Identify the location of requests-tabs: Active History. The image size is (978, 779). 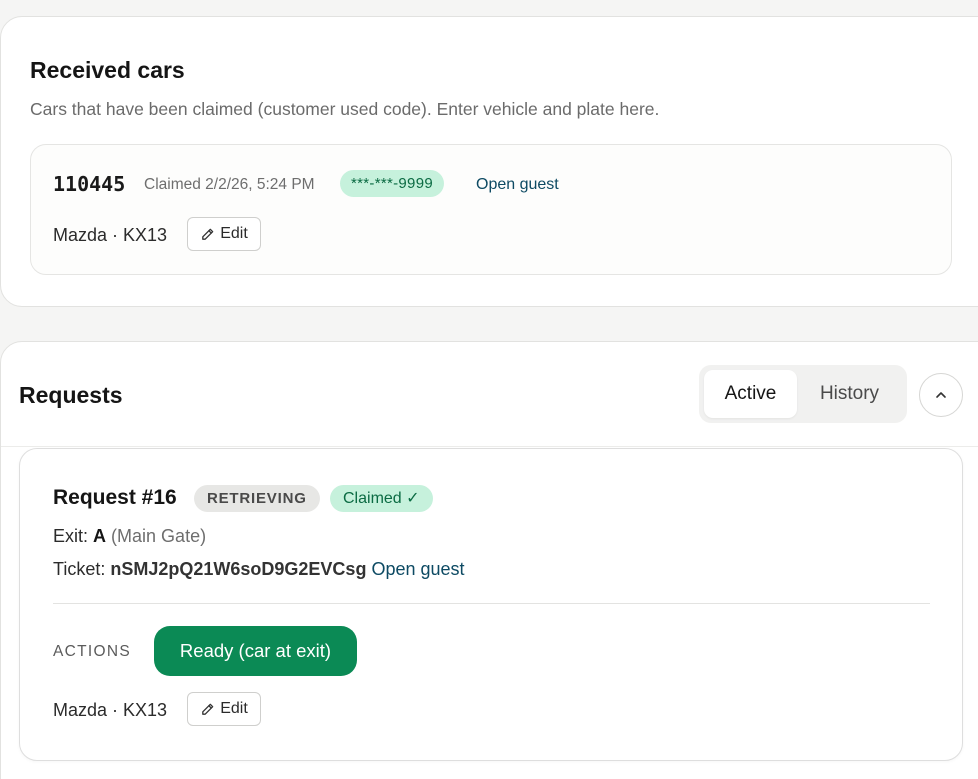
(803, 394).